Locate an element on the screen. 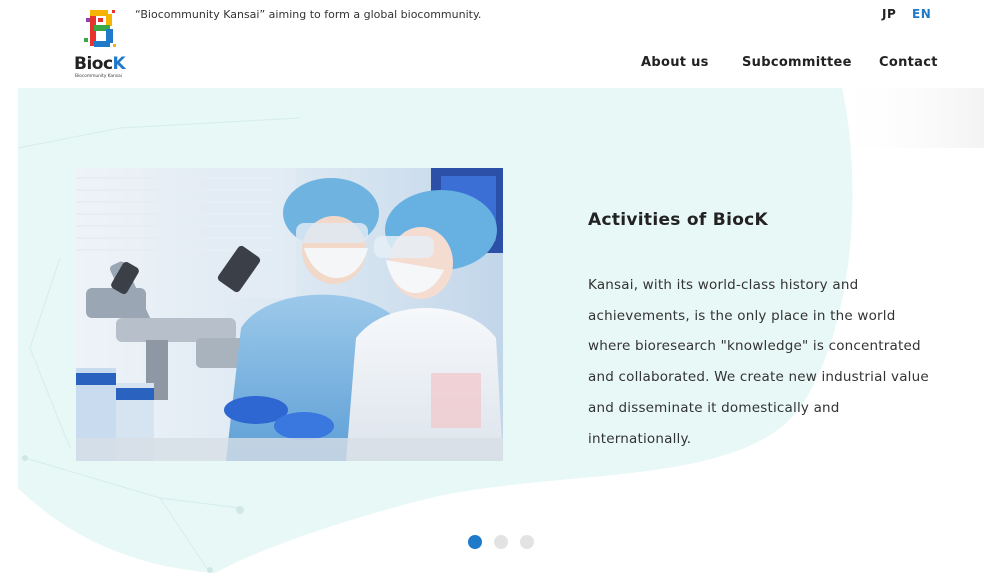  nav-contact: Contact is located at coordinates (908, 62).